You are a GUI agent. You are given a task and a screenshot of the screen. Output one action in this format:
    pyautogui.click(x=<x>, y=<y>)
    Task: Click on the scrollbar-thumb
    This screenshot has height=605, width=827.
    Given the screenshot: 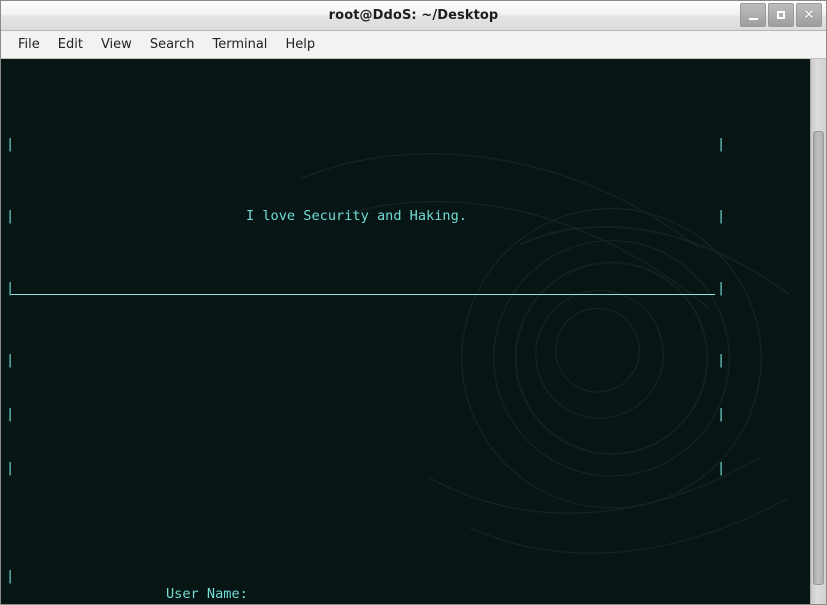 What is the action you would take?
    pyautogui.click(x=818, y=358)
    